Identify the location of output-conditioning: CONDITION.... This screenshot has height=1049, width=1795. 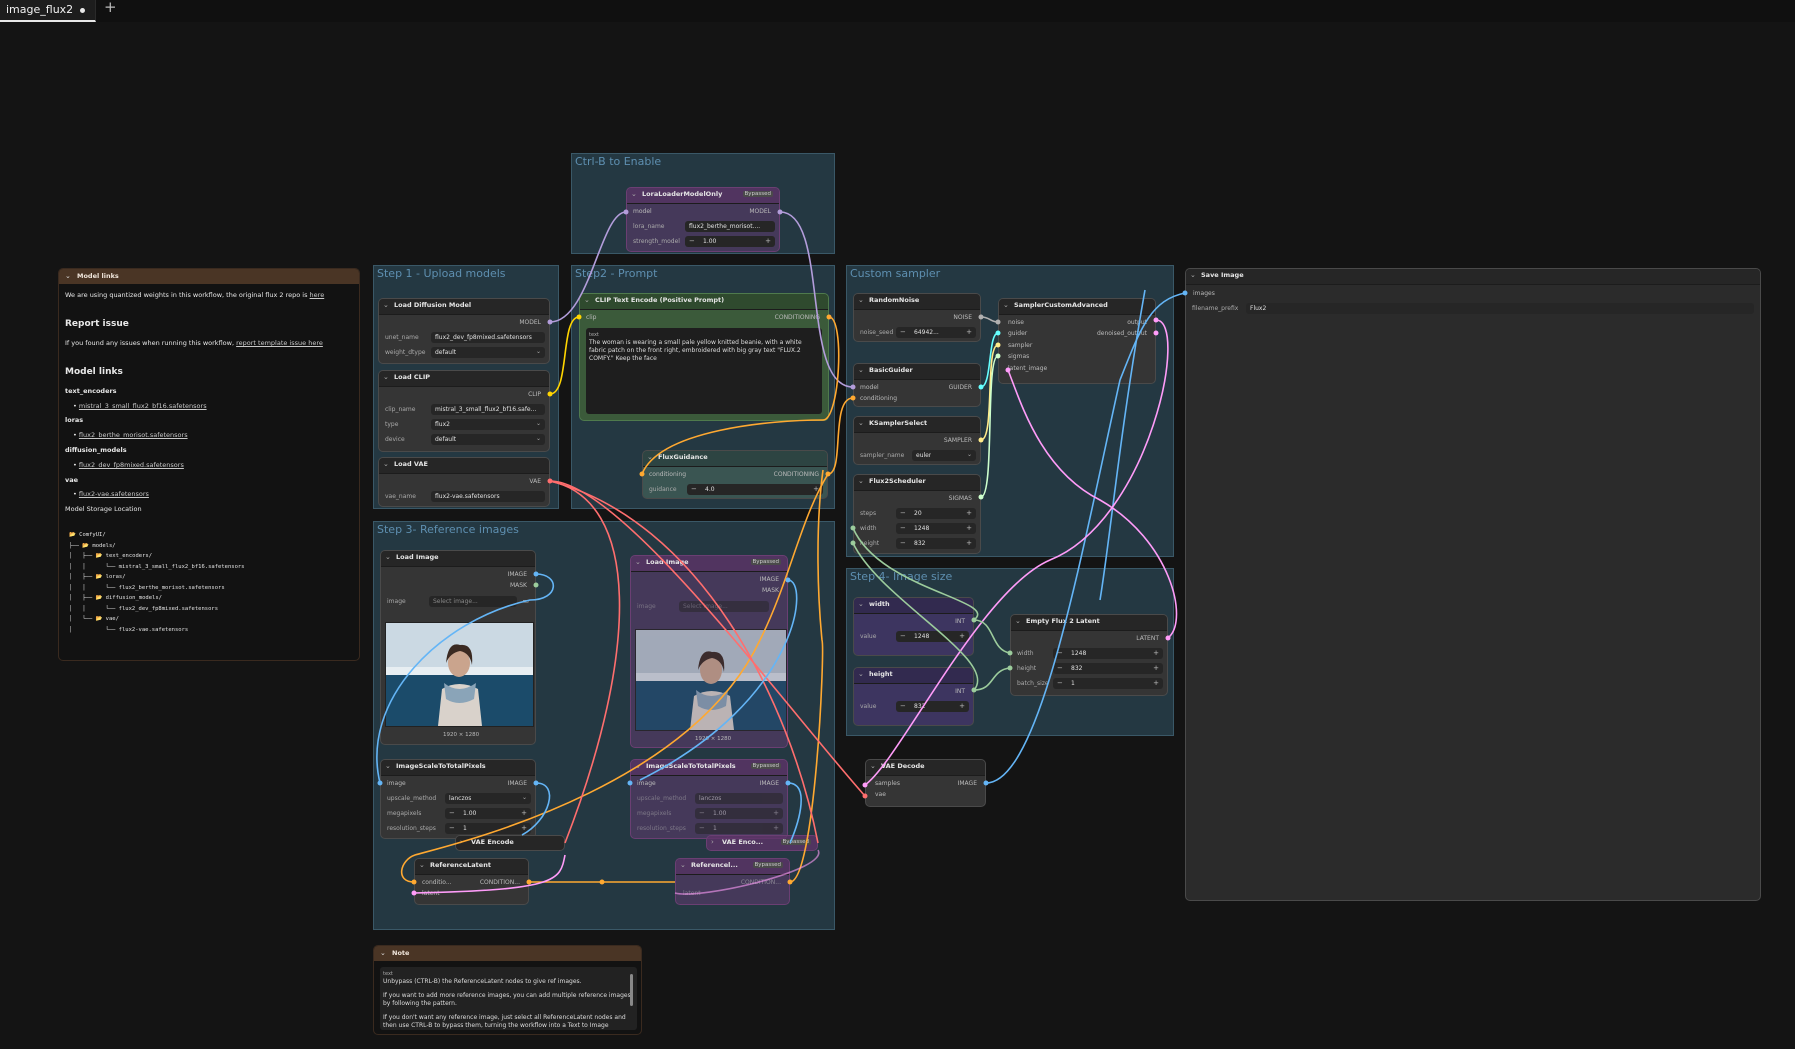
(500, 882).